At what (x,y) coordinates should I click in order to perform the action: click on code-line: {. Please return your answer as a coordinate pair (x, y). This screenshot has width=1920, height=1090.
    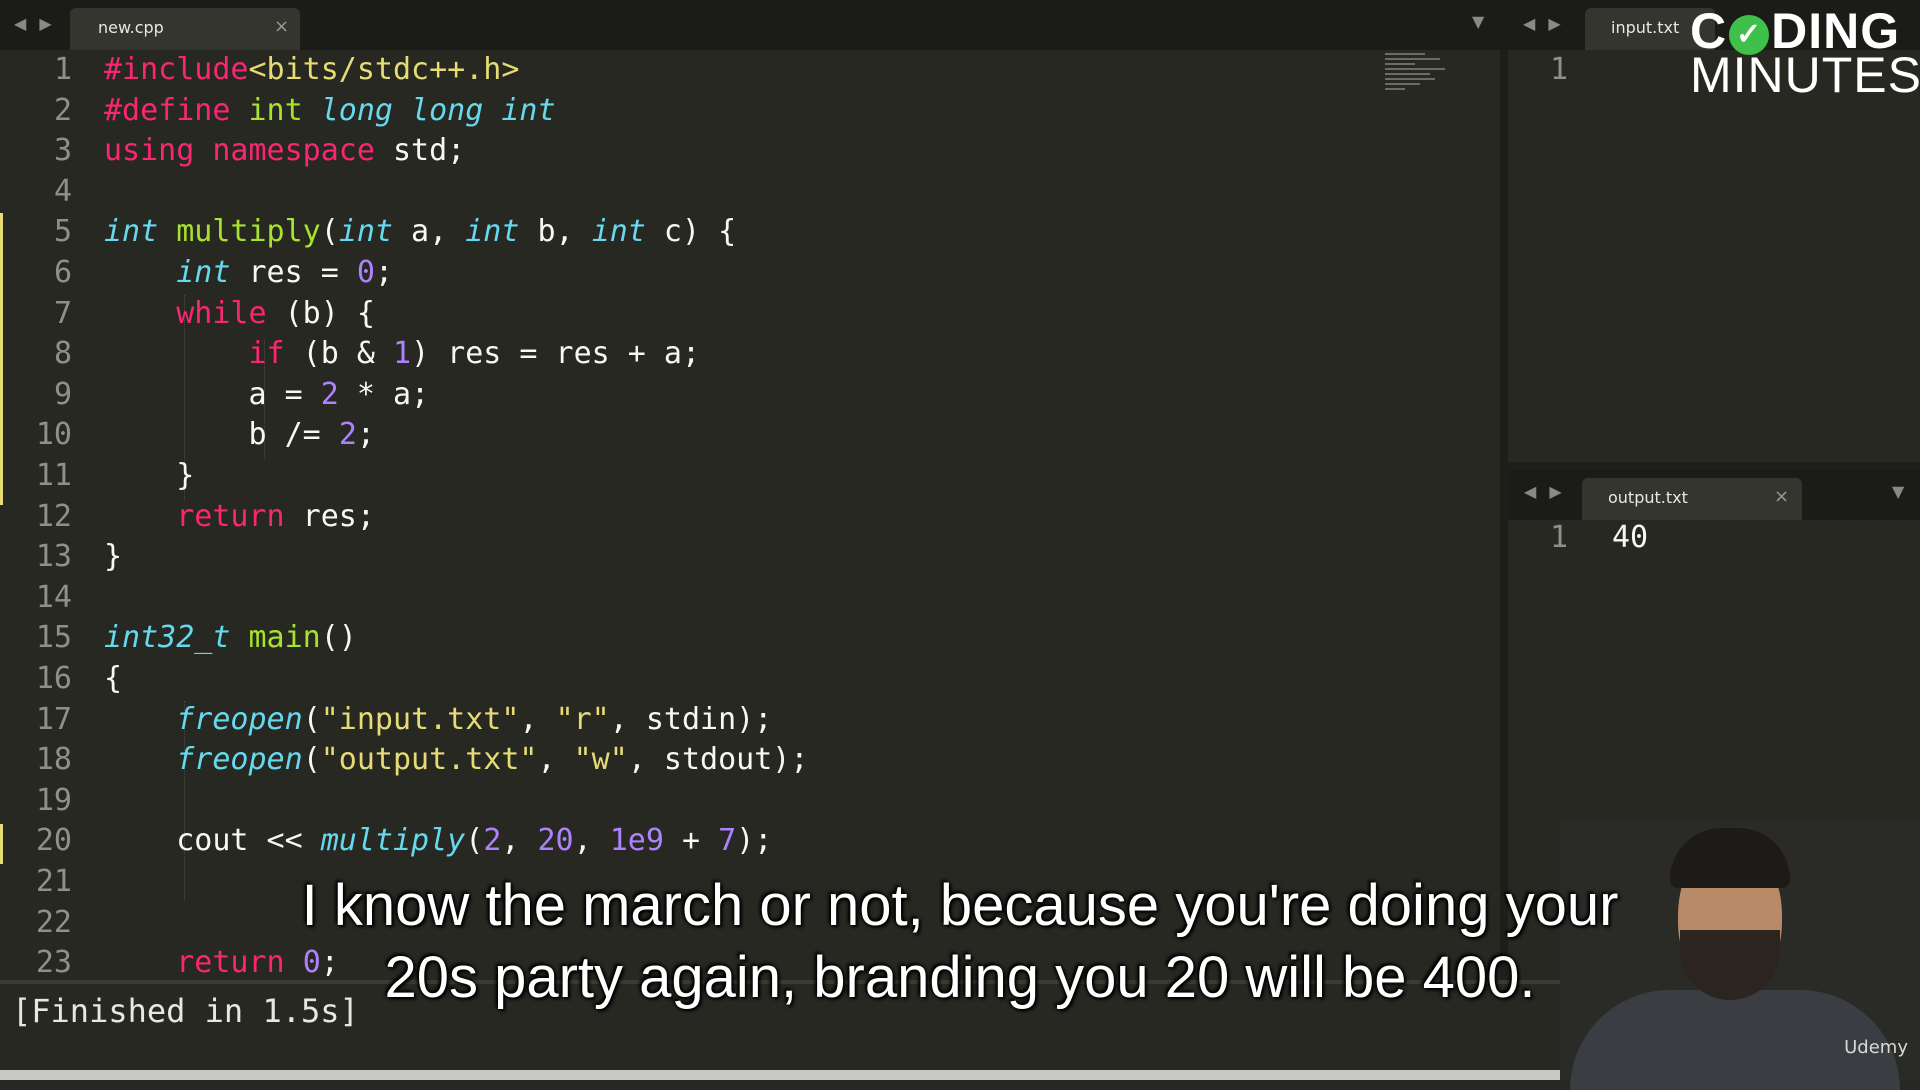
    Looking at the image, I should click on (113, 679).